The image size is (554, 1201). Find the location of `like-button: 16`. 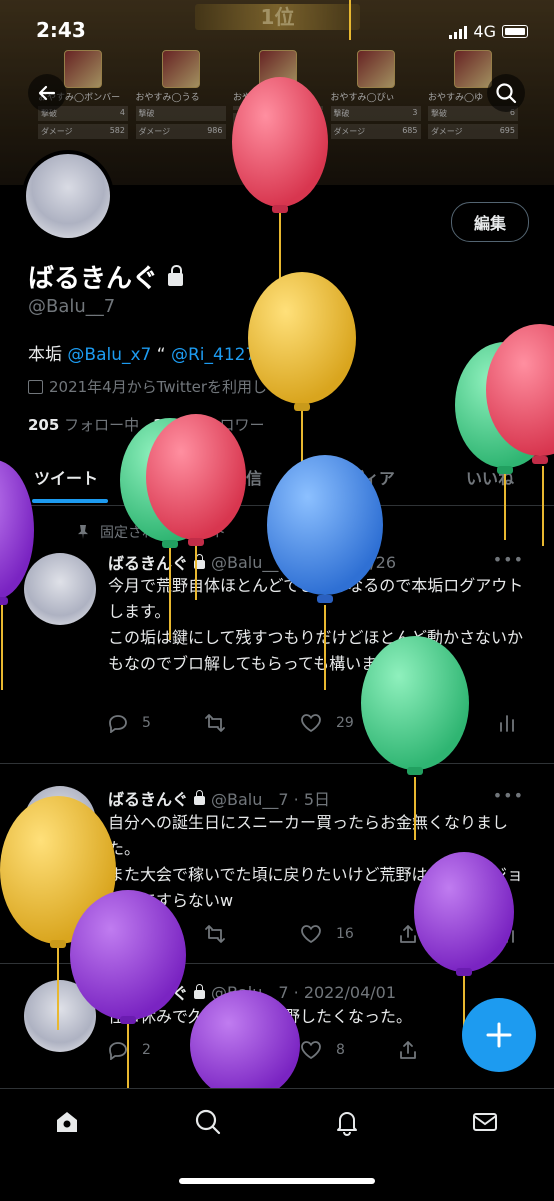

like-button: 16 is located at coordinates (327, 934).